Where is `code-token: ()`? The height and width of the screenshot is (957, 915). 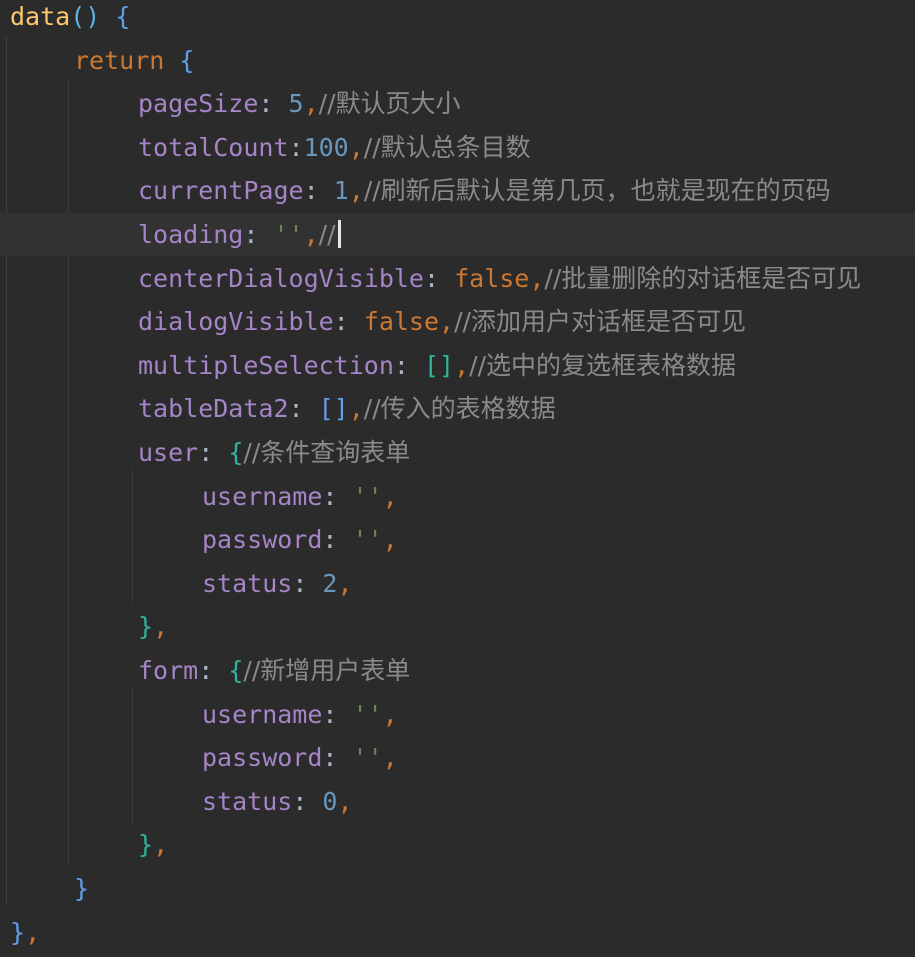 code-token: () is located at coordinates (85, 16).